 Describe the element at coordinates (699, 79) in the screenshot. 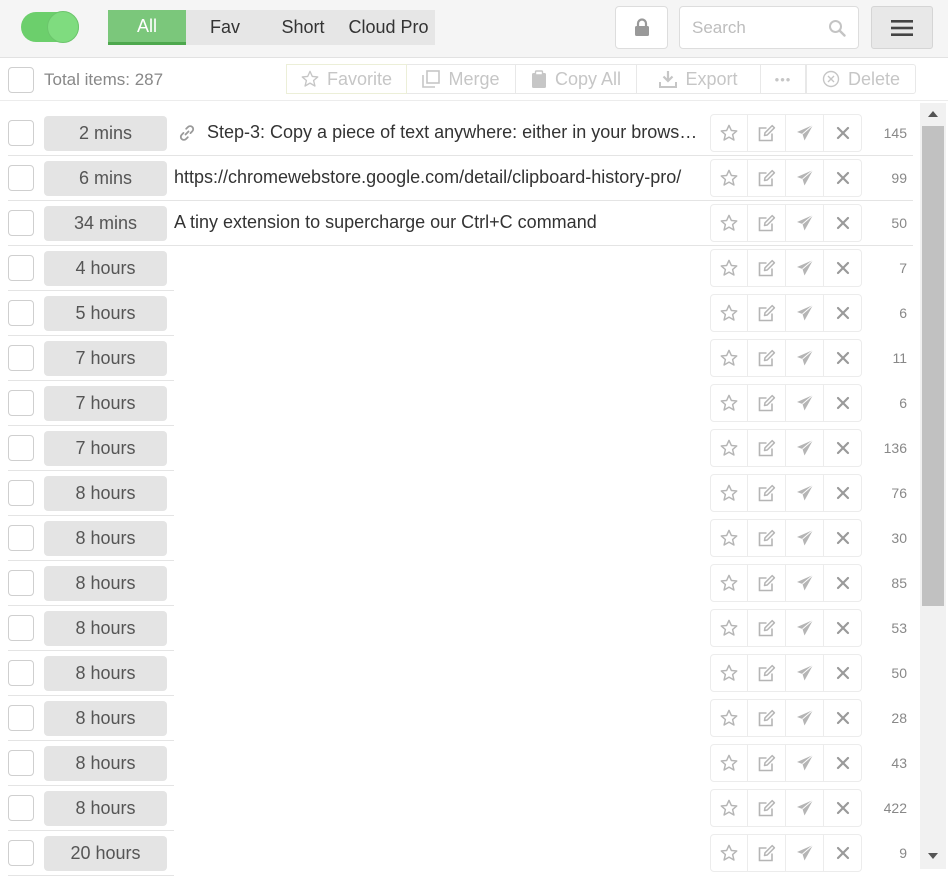

I see `export-button: Export` at that location.